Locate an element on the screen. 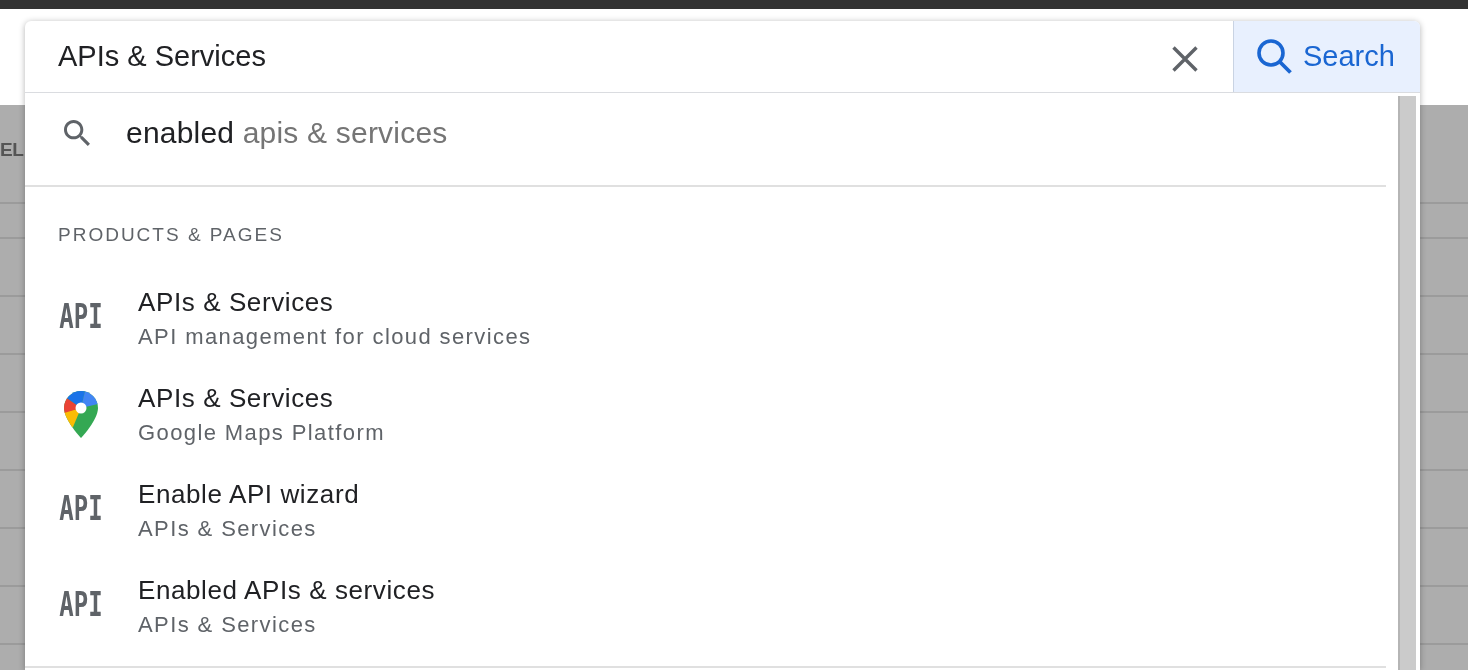 This screenshot has width=1468, height=670. suggestion-text: enabled apis & services is located at coordinates (287, 133).